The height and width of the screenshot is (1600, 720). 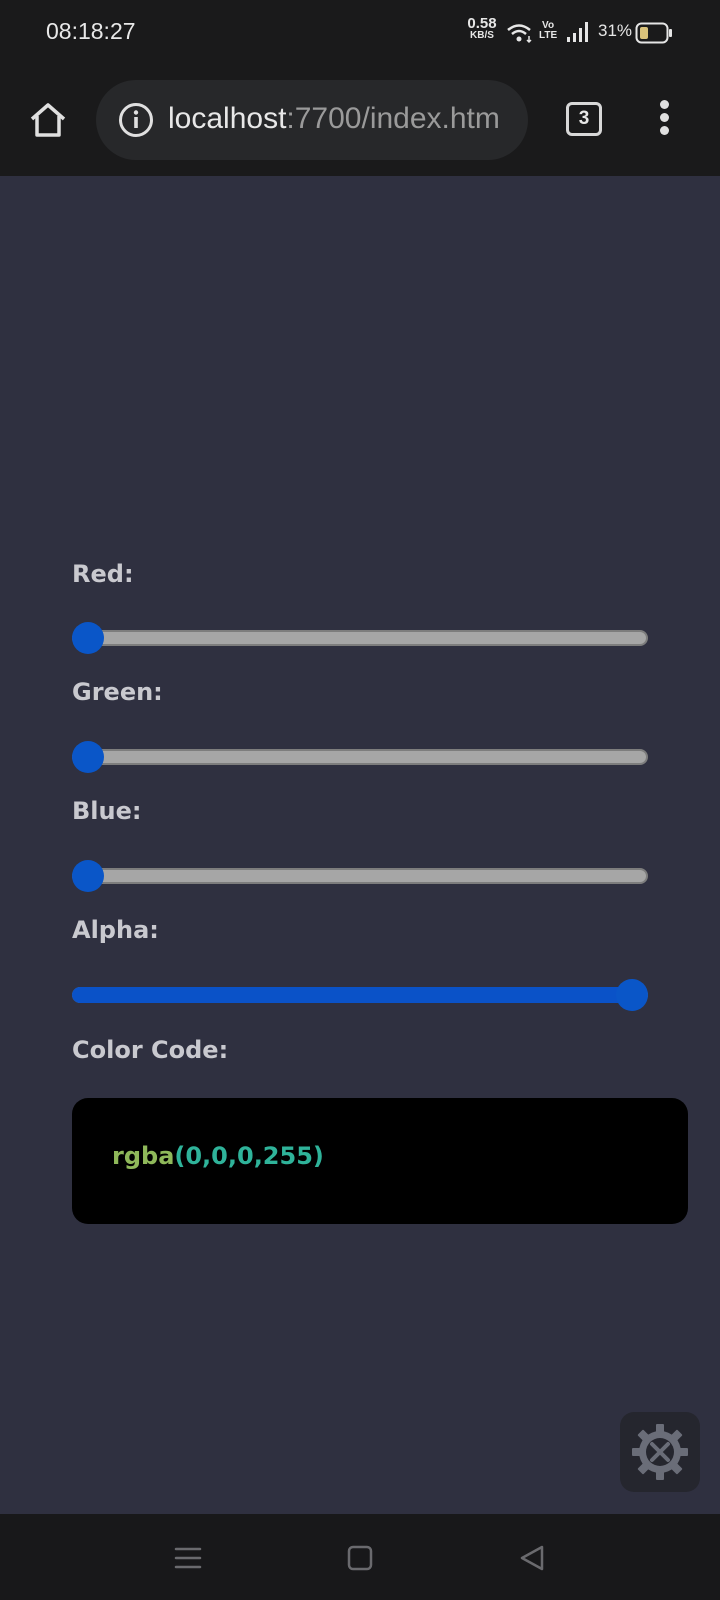 What do you see at coordinates (136, 120) in the screenshot?
I see `info-icon` at bounding box center [136, 120].